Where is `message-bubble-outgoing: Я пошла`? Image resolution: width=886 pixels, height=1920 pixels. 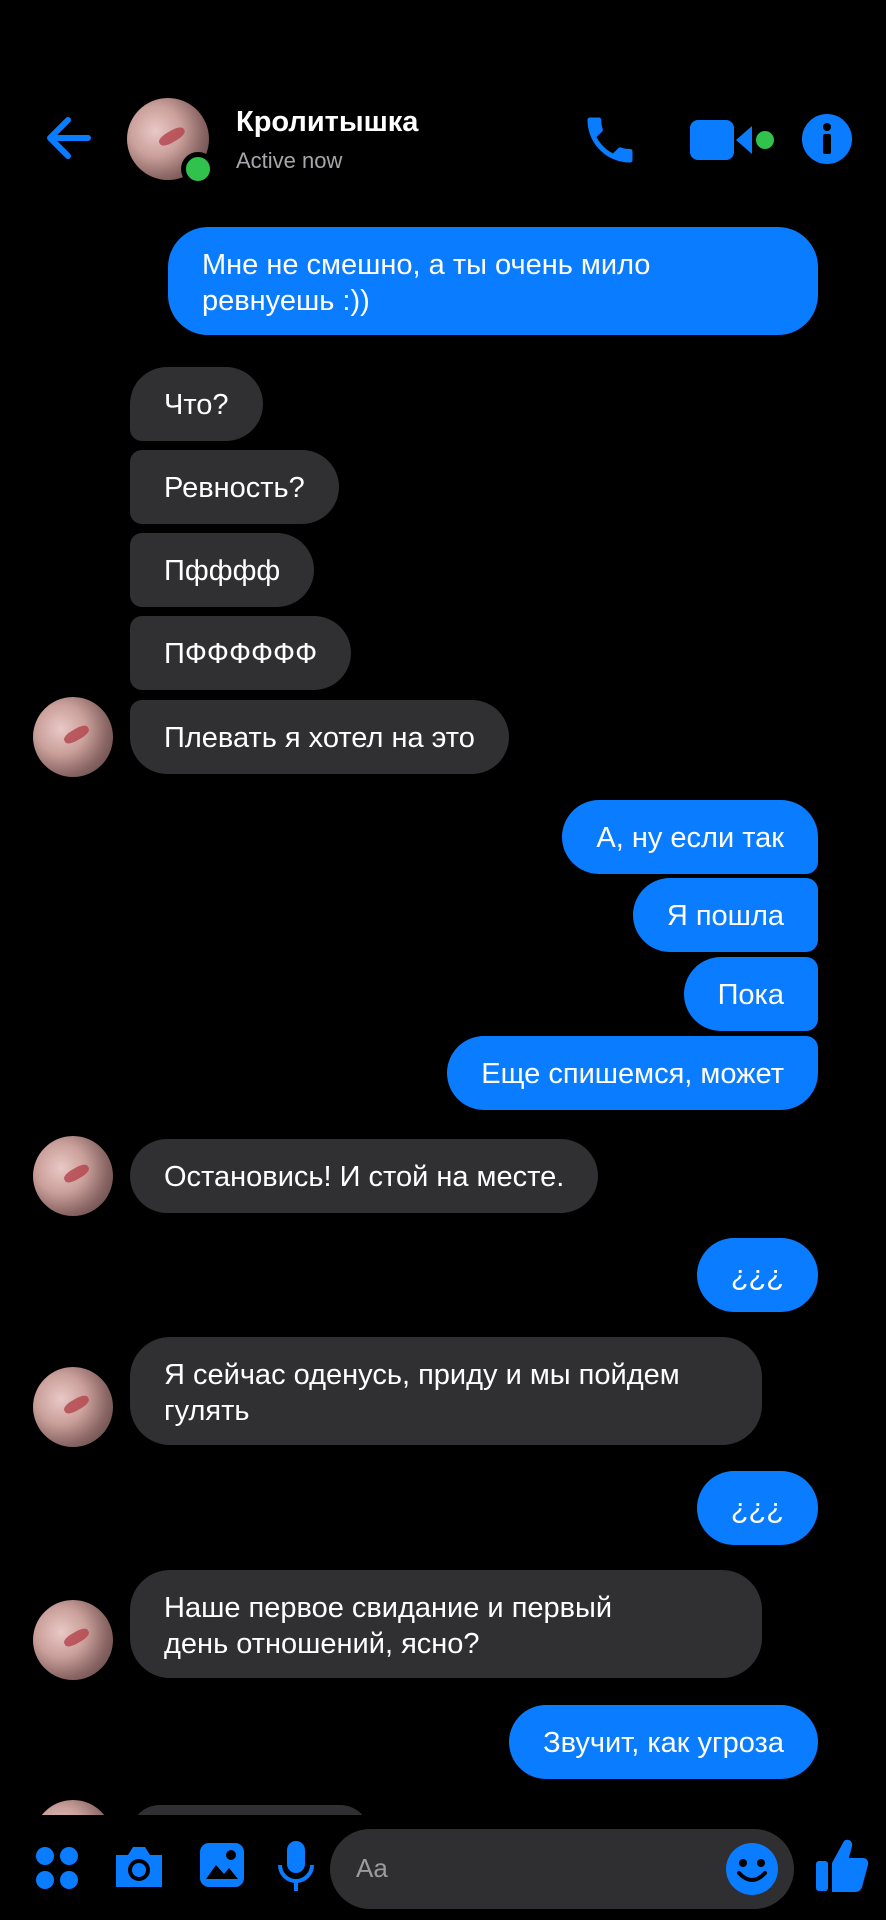
message-bubble-outgoing: Я пошла is located at coordinates (725, 915).